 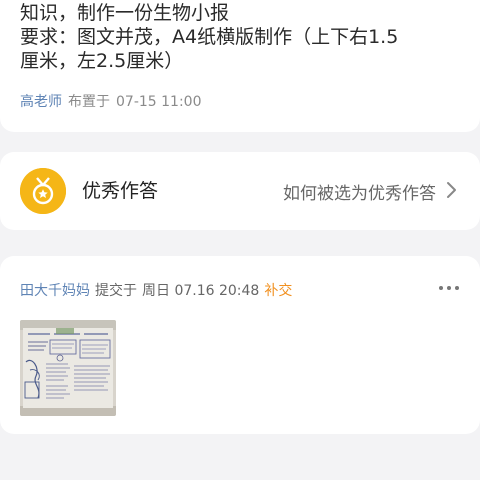 I want to click on submitted-label: 提交于, so click(x=116, y=291).